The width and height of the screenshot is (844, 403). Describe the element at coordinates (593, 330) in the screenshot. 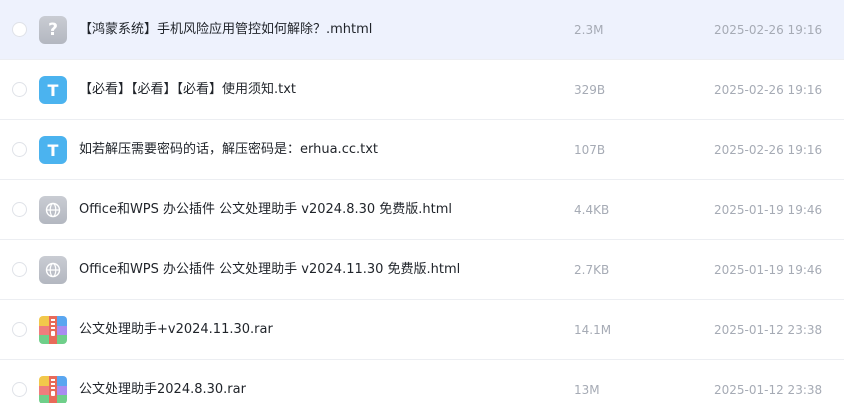

I see `file-size: 14.1M` at that location.